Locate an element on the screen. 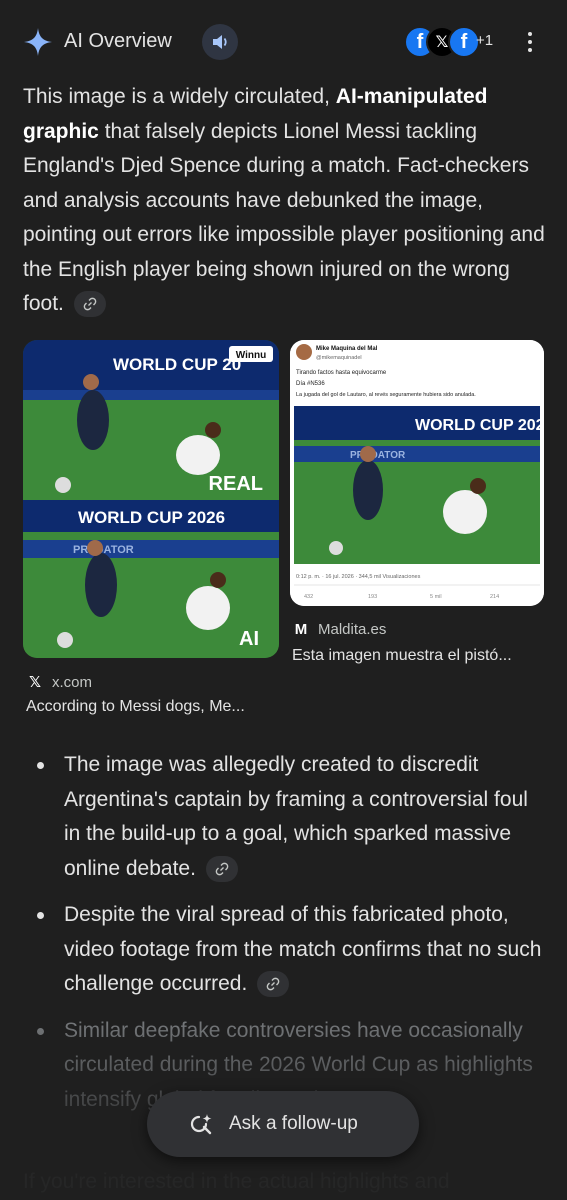 The height and width of the screenshot is (1200, 567). x-logo-icon: 𝕏 is located at coordinates (35, 682).